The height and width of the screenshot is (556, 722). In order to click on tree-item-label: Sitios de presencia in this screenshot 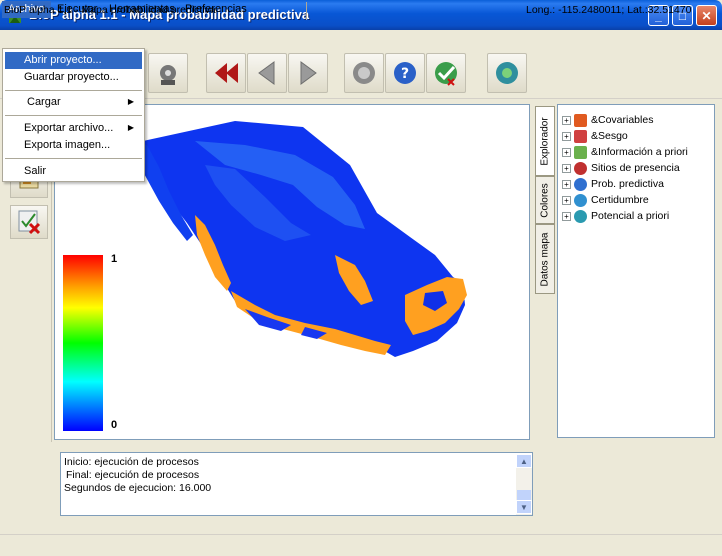, I will do `click(635, 168)`.